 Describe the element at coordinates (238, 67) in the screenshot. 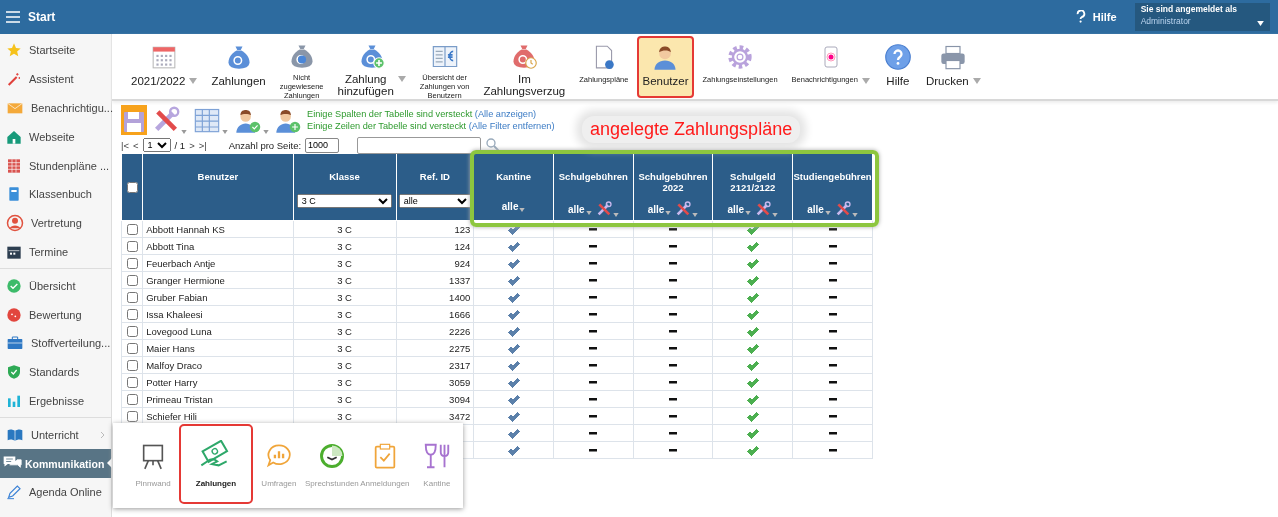

I see `toolbar-button: Zahlungen` at that location.